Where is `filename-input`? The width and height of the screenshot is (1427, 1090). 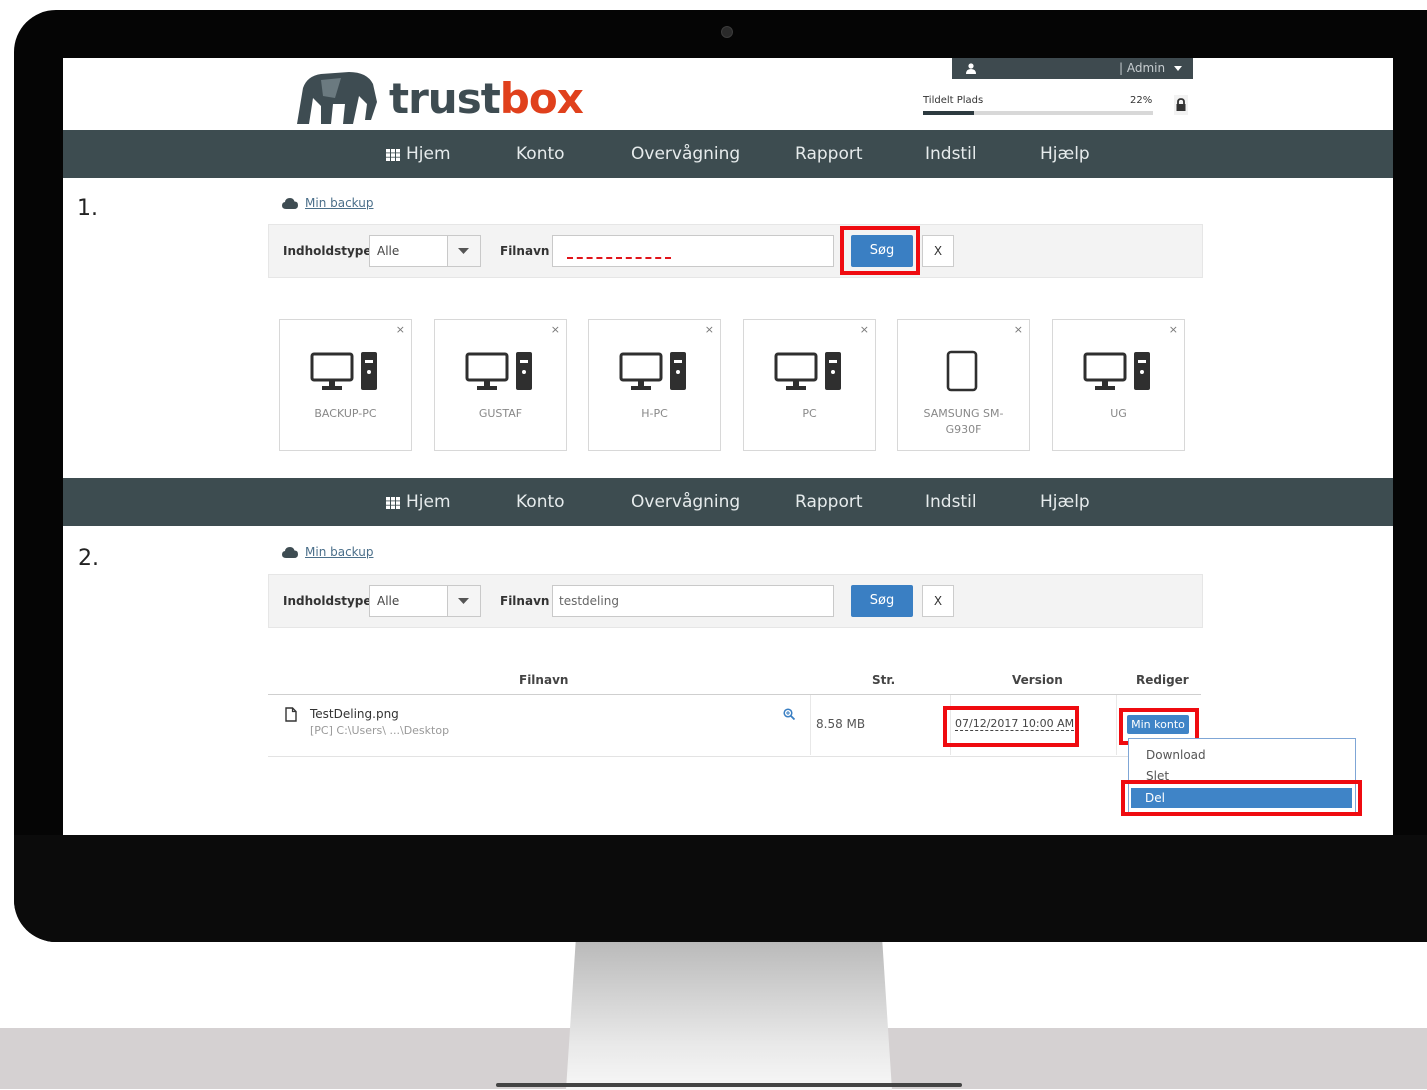 filename-input is located at coordinates (693, 251).